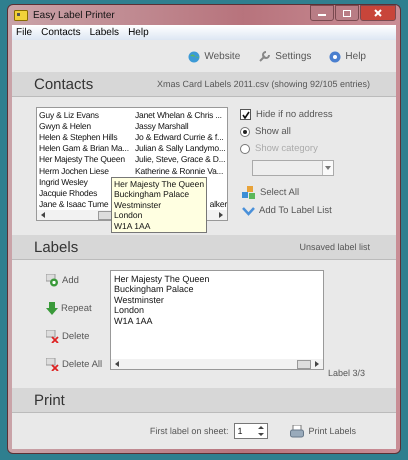 This screenshot has height=460, width=408. What do you see at coordinates (129, 215) in the screenshot?
I see `address-line: London` at bounding box center [129, 215].